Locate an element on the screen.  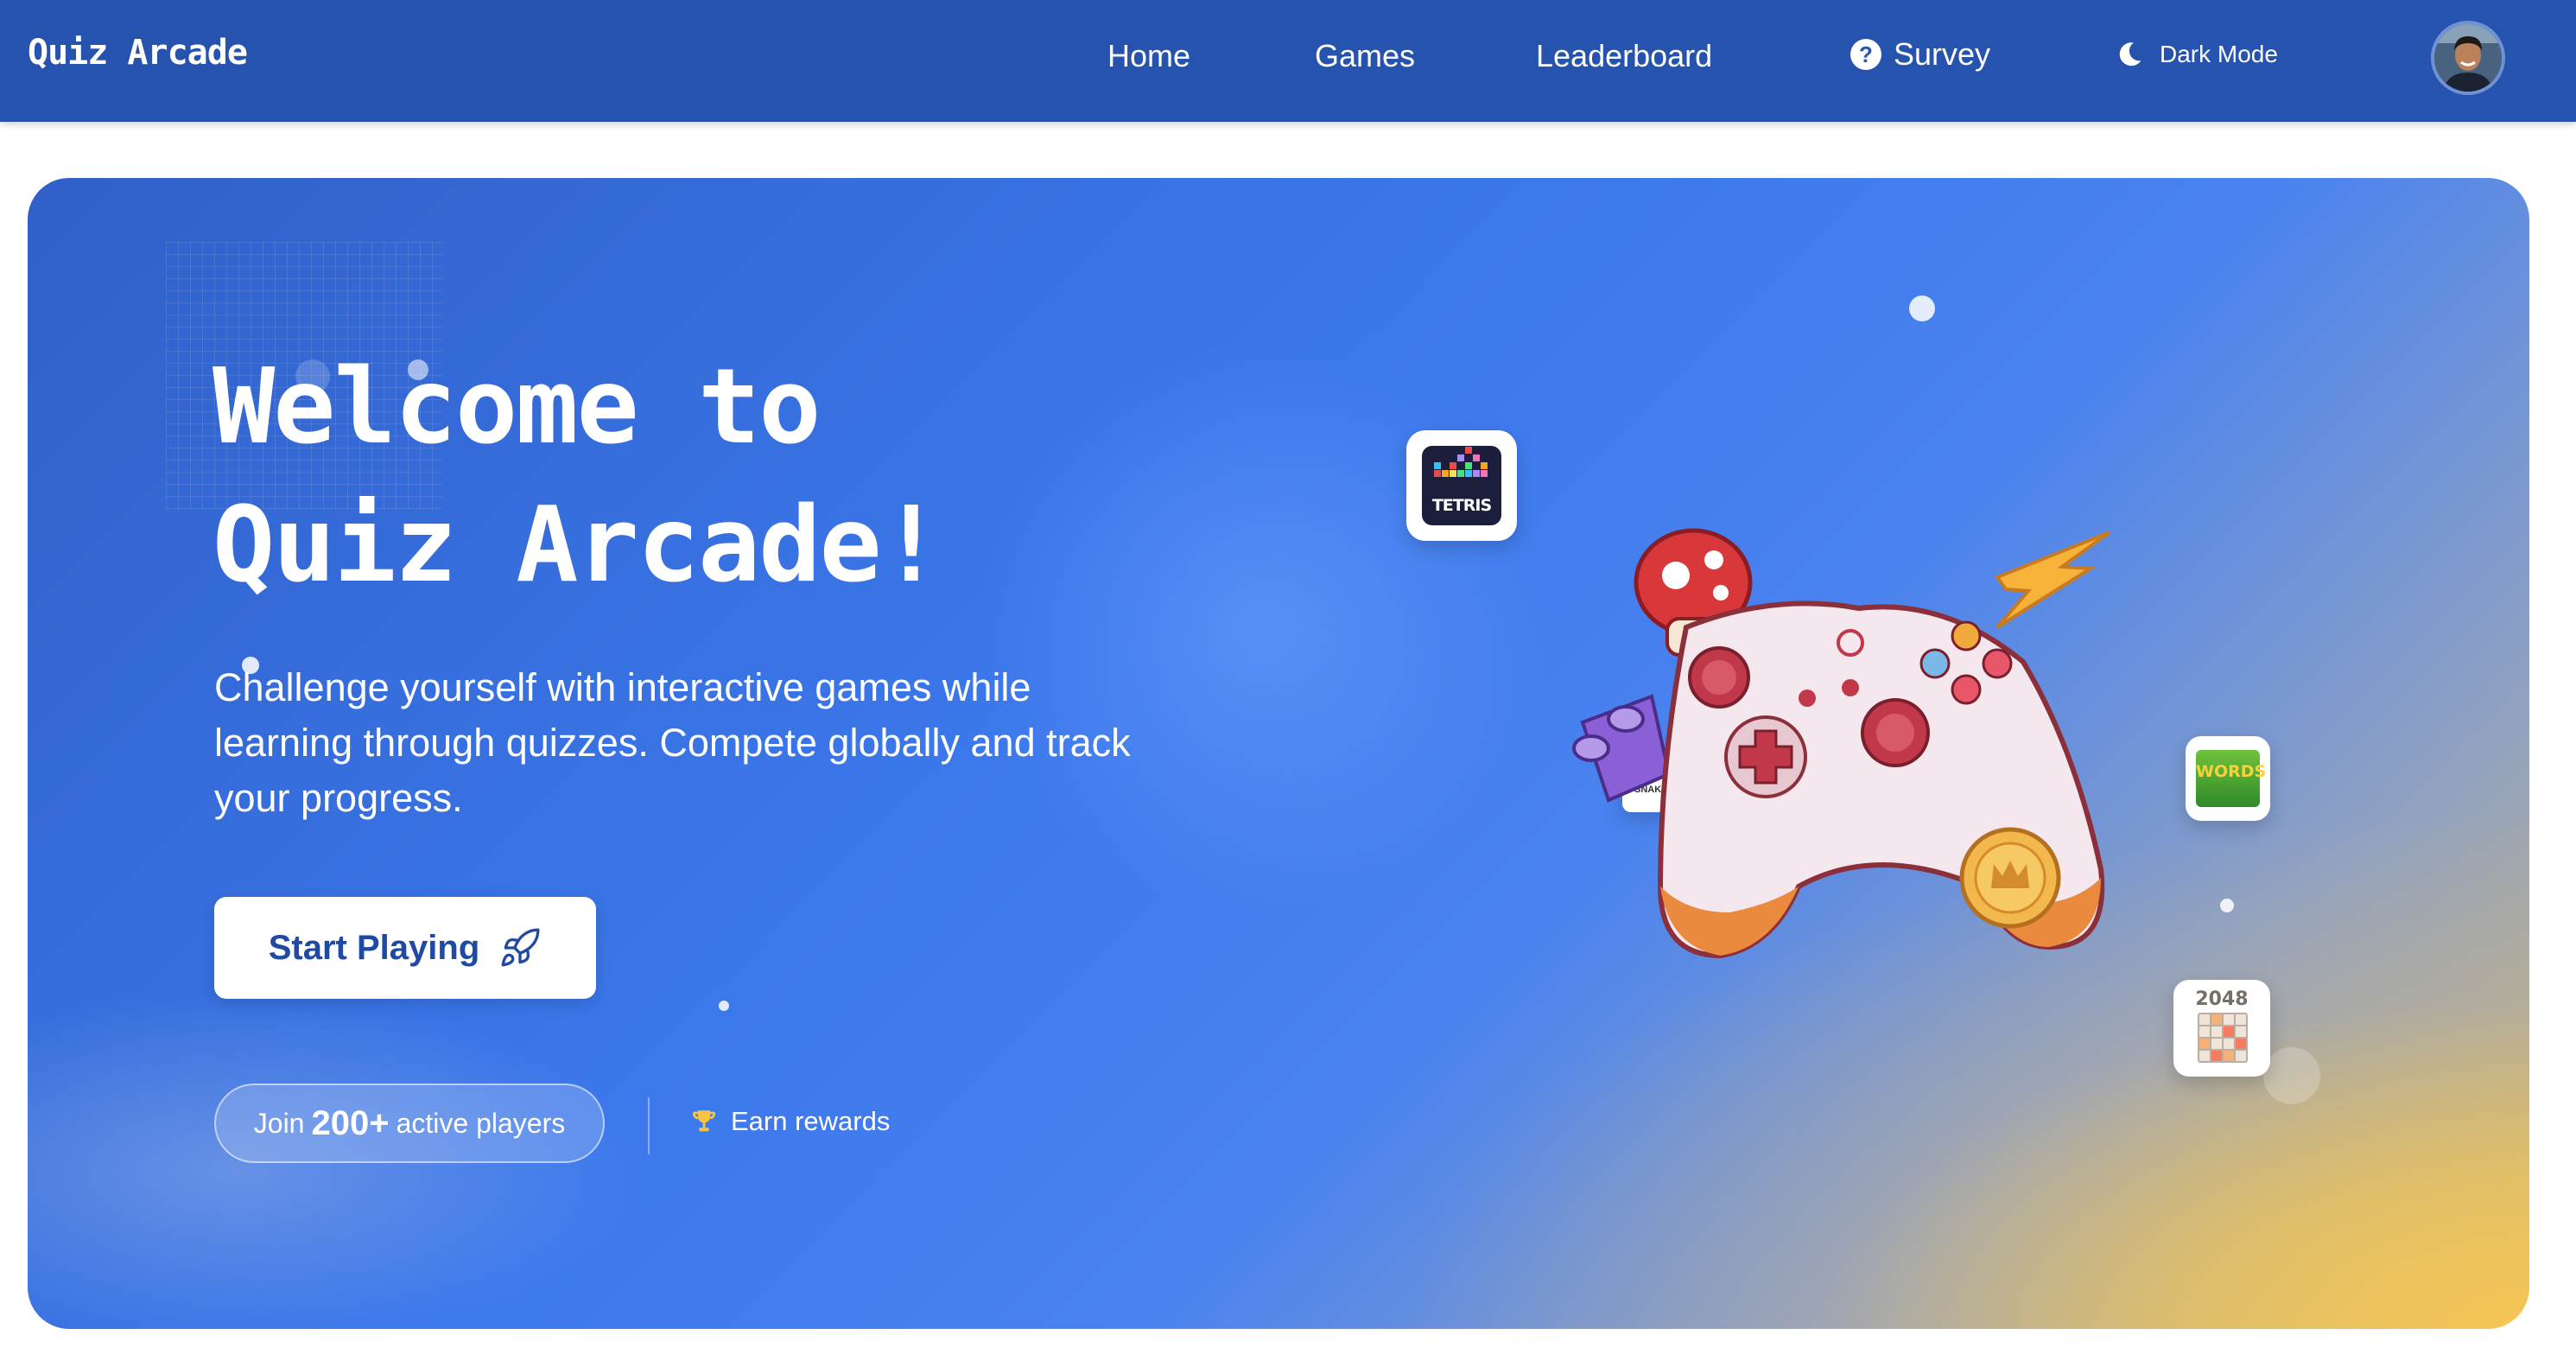
game-controller-illustration is located at coordinates (1841, 743).